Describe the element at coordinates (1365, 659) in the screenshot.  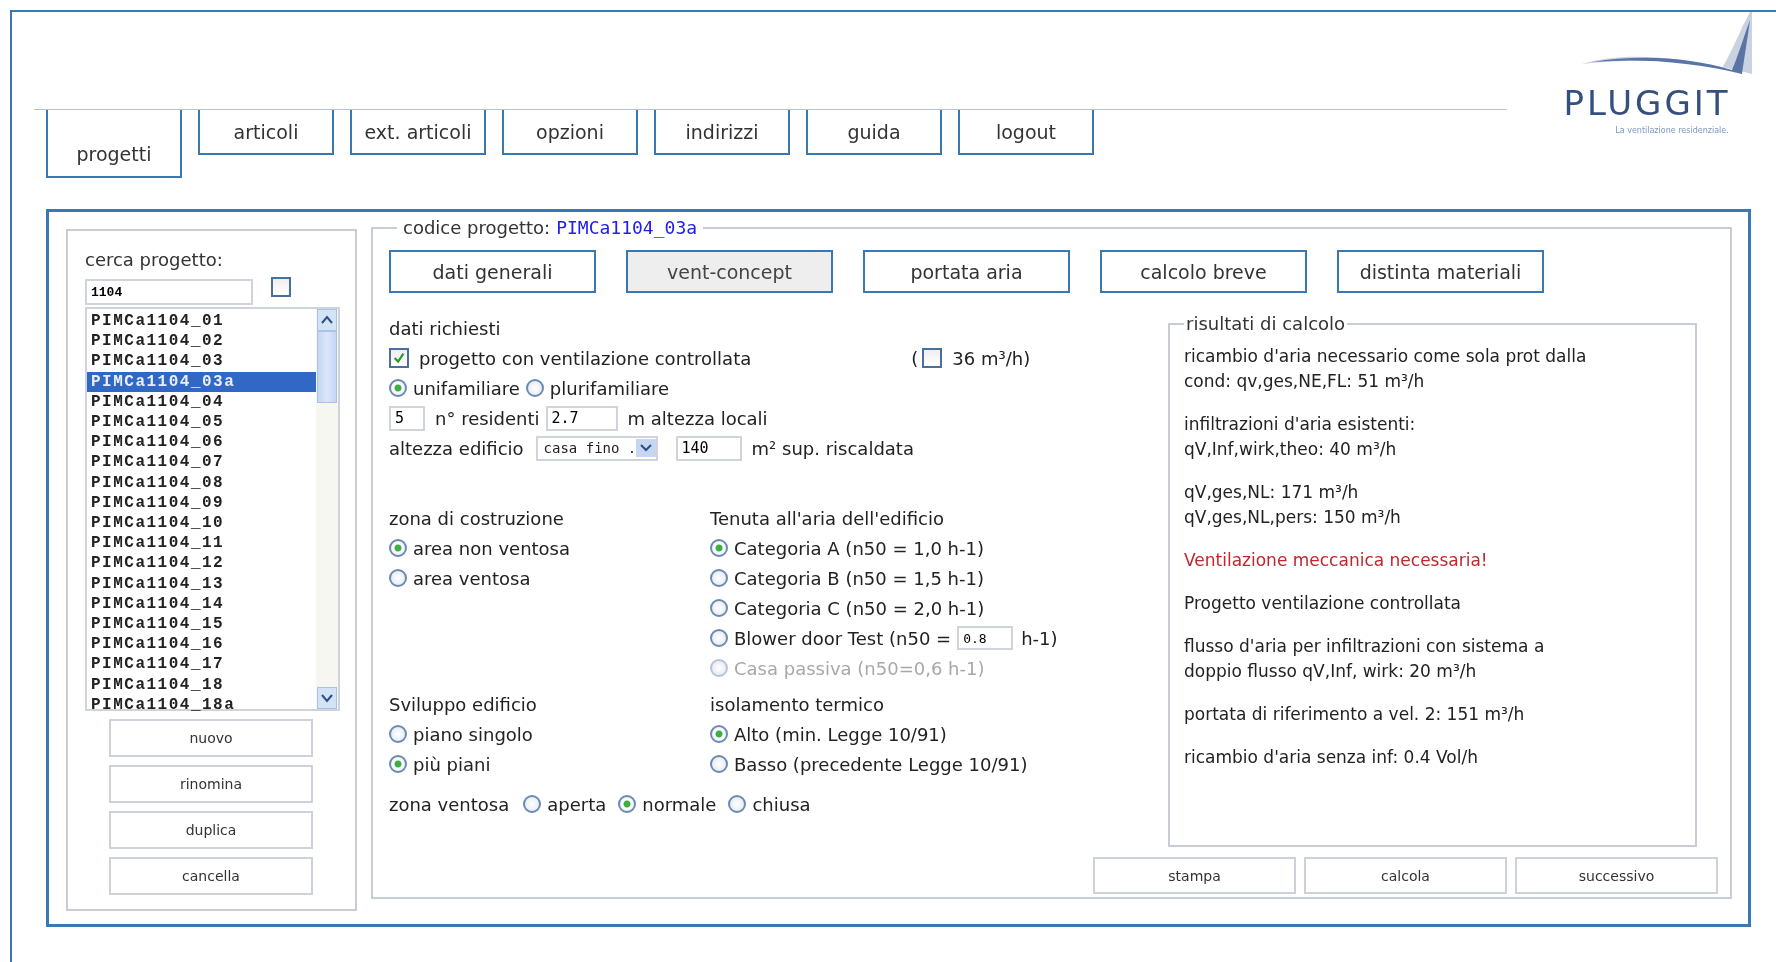
I see `result-text: flusso d'aria per infiltrazioni con sistema a doppio flusso qV,Inf, wirk: 20 m³/h` at that location.